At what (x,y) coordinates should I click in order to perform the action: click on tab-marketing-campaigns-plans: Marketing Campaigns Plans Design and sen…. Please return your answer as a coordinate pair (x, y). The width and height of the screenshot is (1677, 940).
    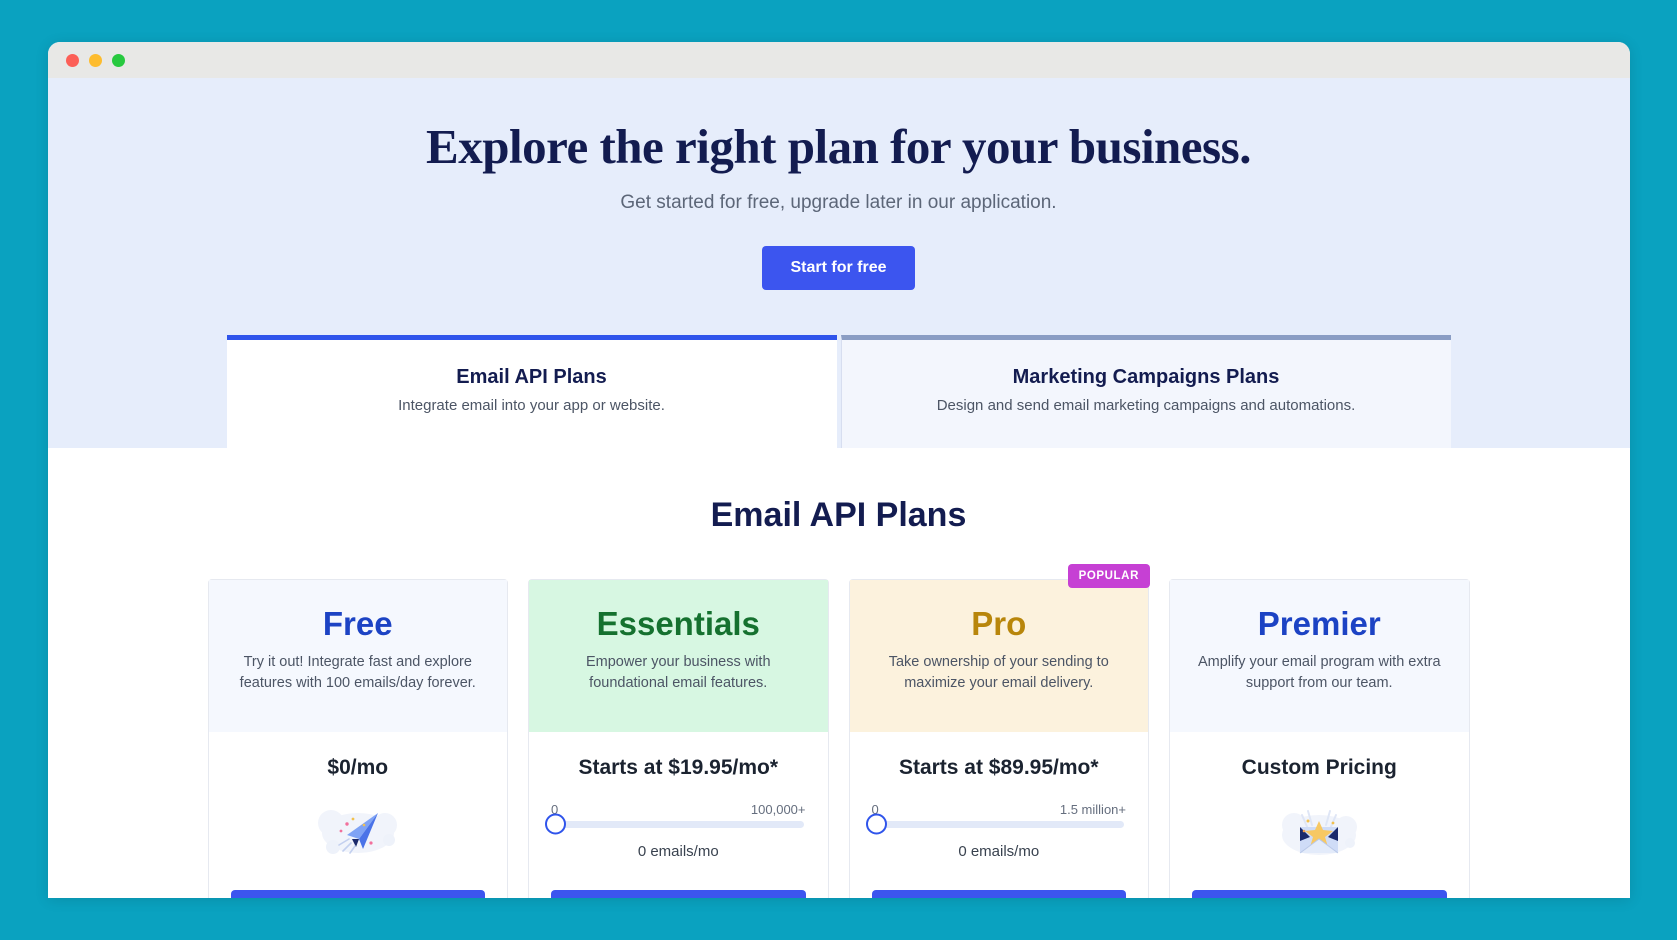
    Looking at the image, I should click on (1145, 391).